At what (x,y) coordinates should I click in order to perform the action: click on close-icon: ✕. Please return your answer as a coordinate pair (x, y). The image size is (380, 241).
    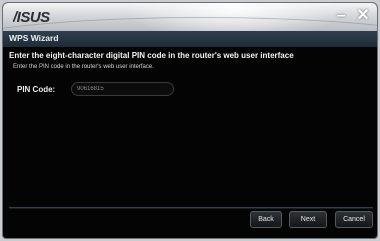
    Looking at the image, I should click on (363, 16).